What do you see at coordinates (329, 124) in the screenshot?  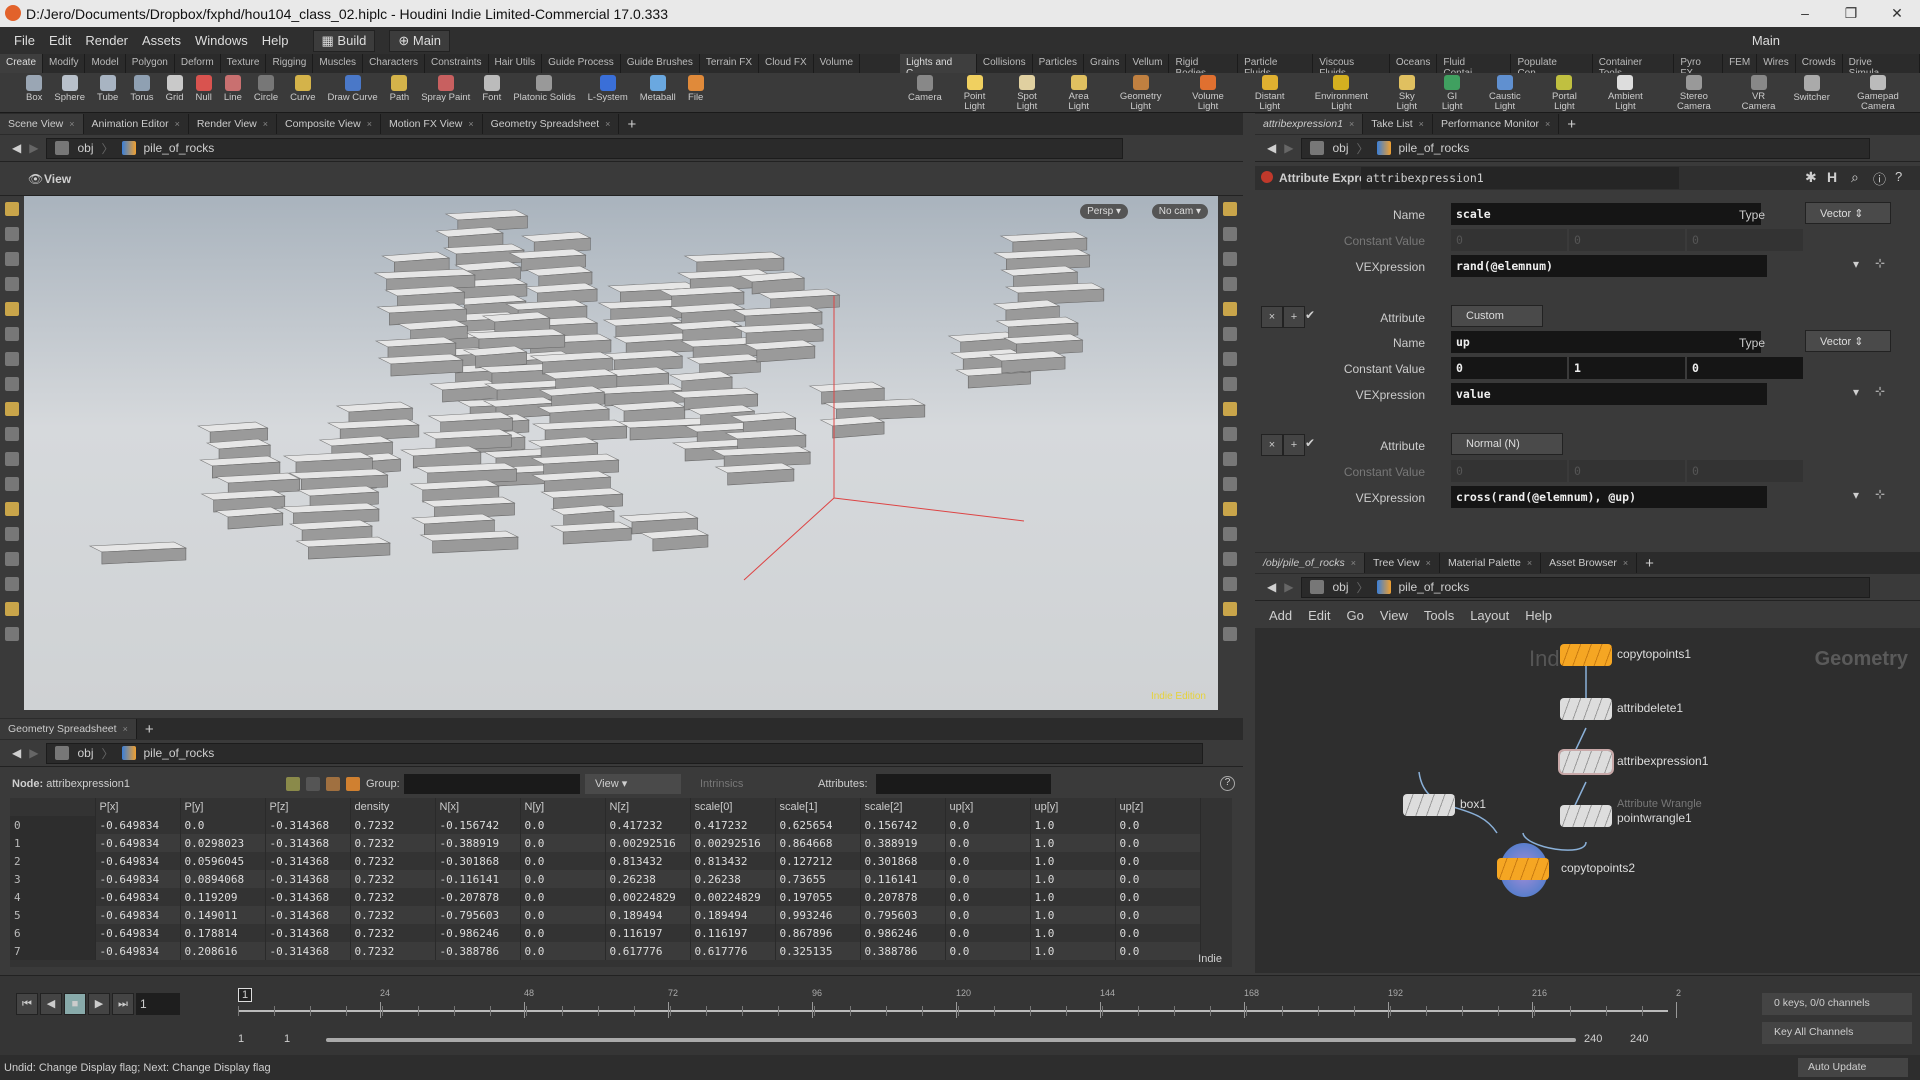 I see `pane-tab: Composite View ×` at bounding box center [329, 124].